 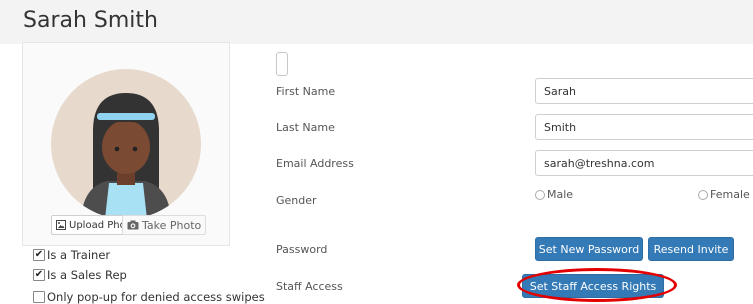 I want to click on gender-female-option: Female, so click(x=724, y=194).